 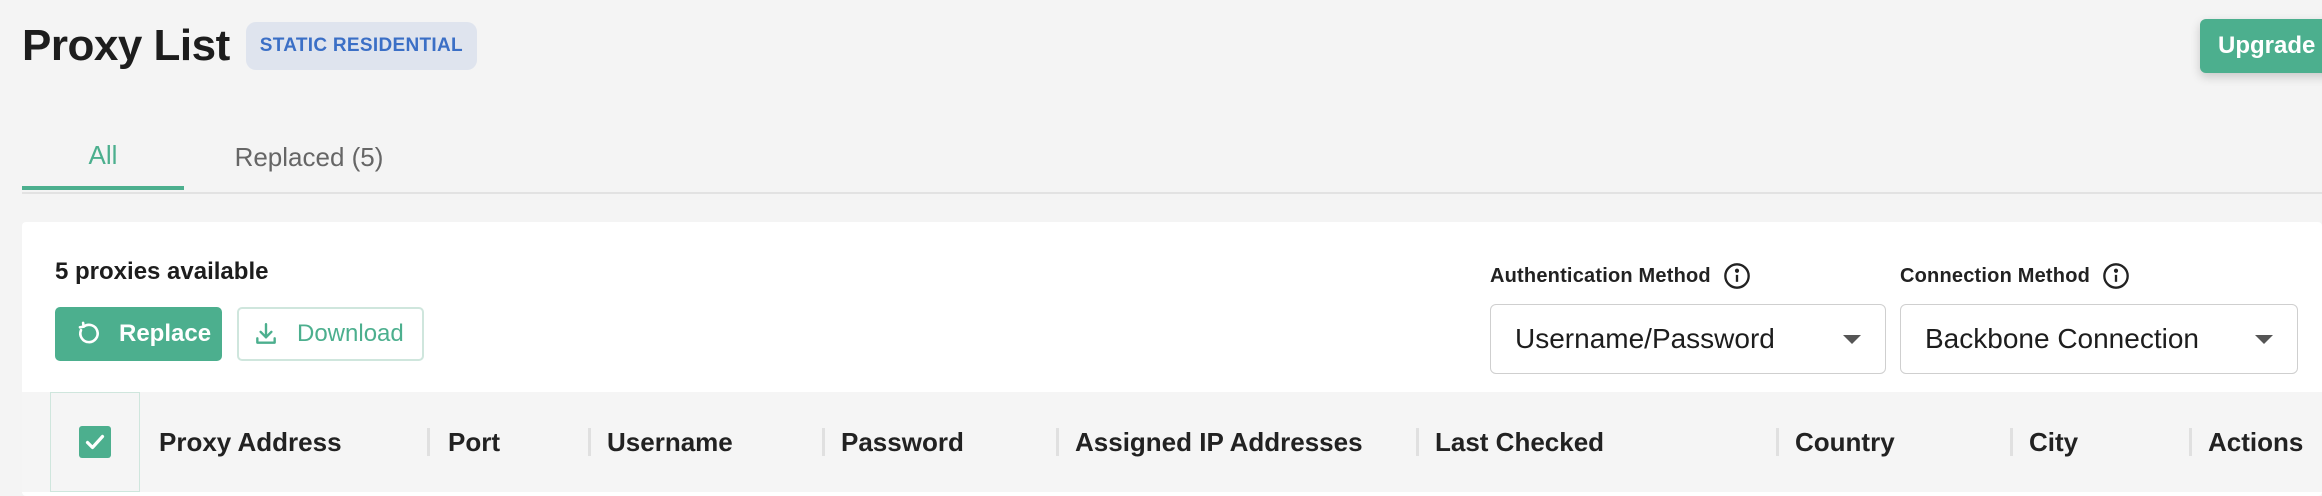 I want to click on auth-method-label-text: Authentication Method, so click(x=1600, y=275).